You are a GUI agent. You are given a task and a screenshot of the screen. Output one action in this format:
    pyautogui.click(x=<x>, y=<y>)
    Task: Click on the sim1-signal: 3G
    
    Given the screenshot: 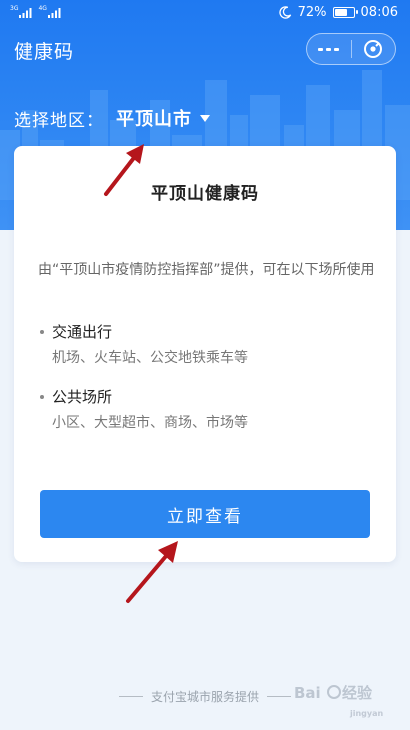 What is the action you would take?
    pyautogui.click(x=21, y=12)
    